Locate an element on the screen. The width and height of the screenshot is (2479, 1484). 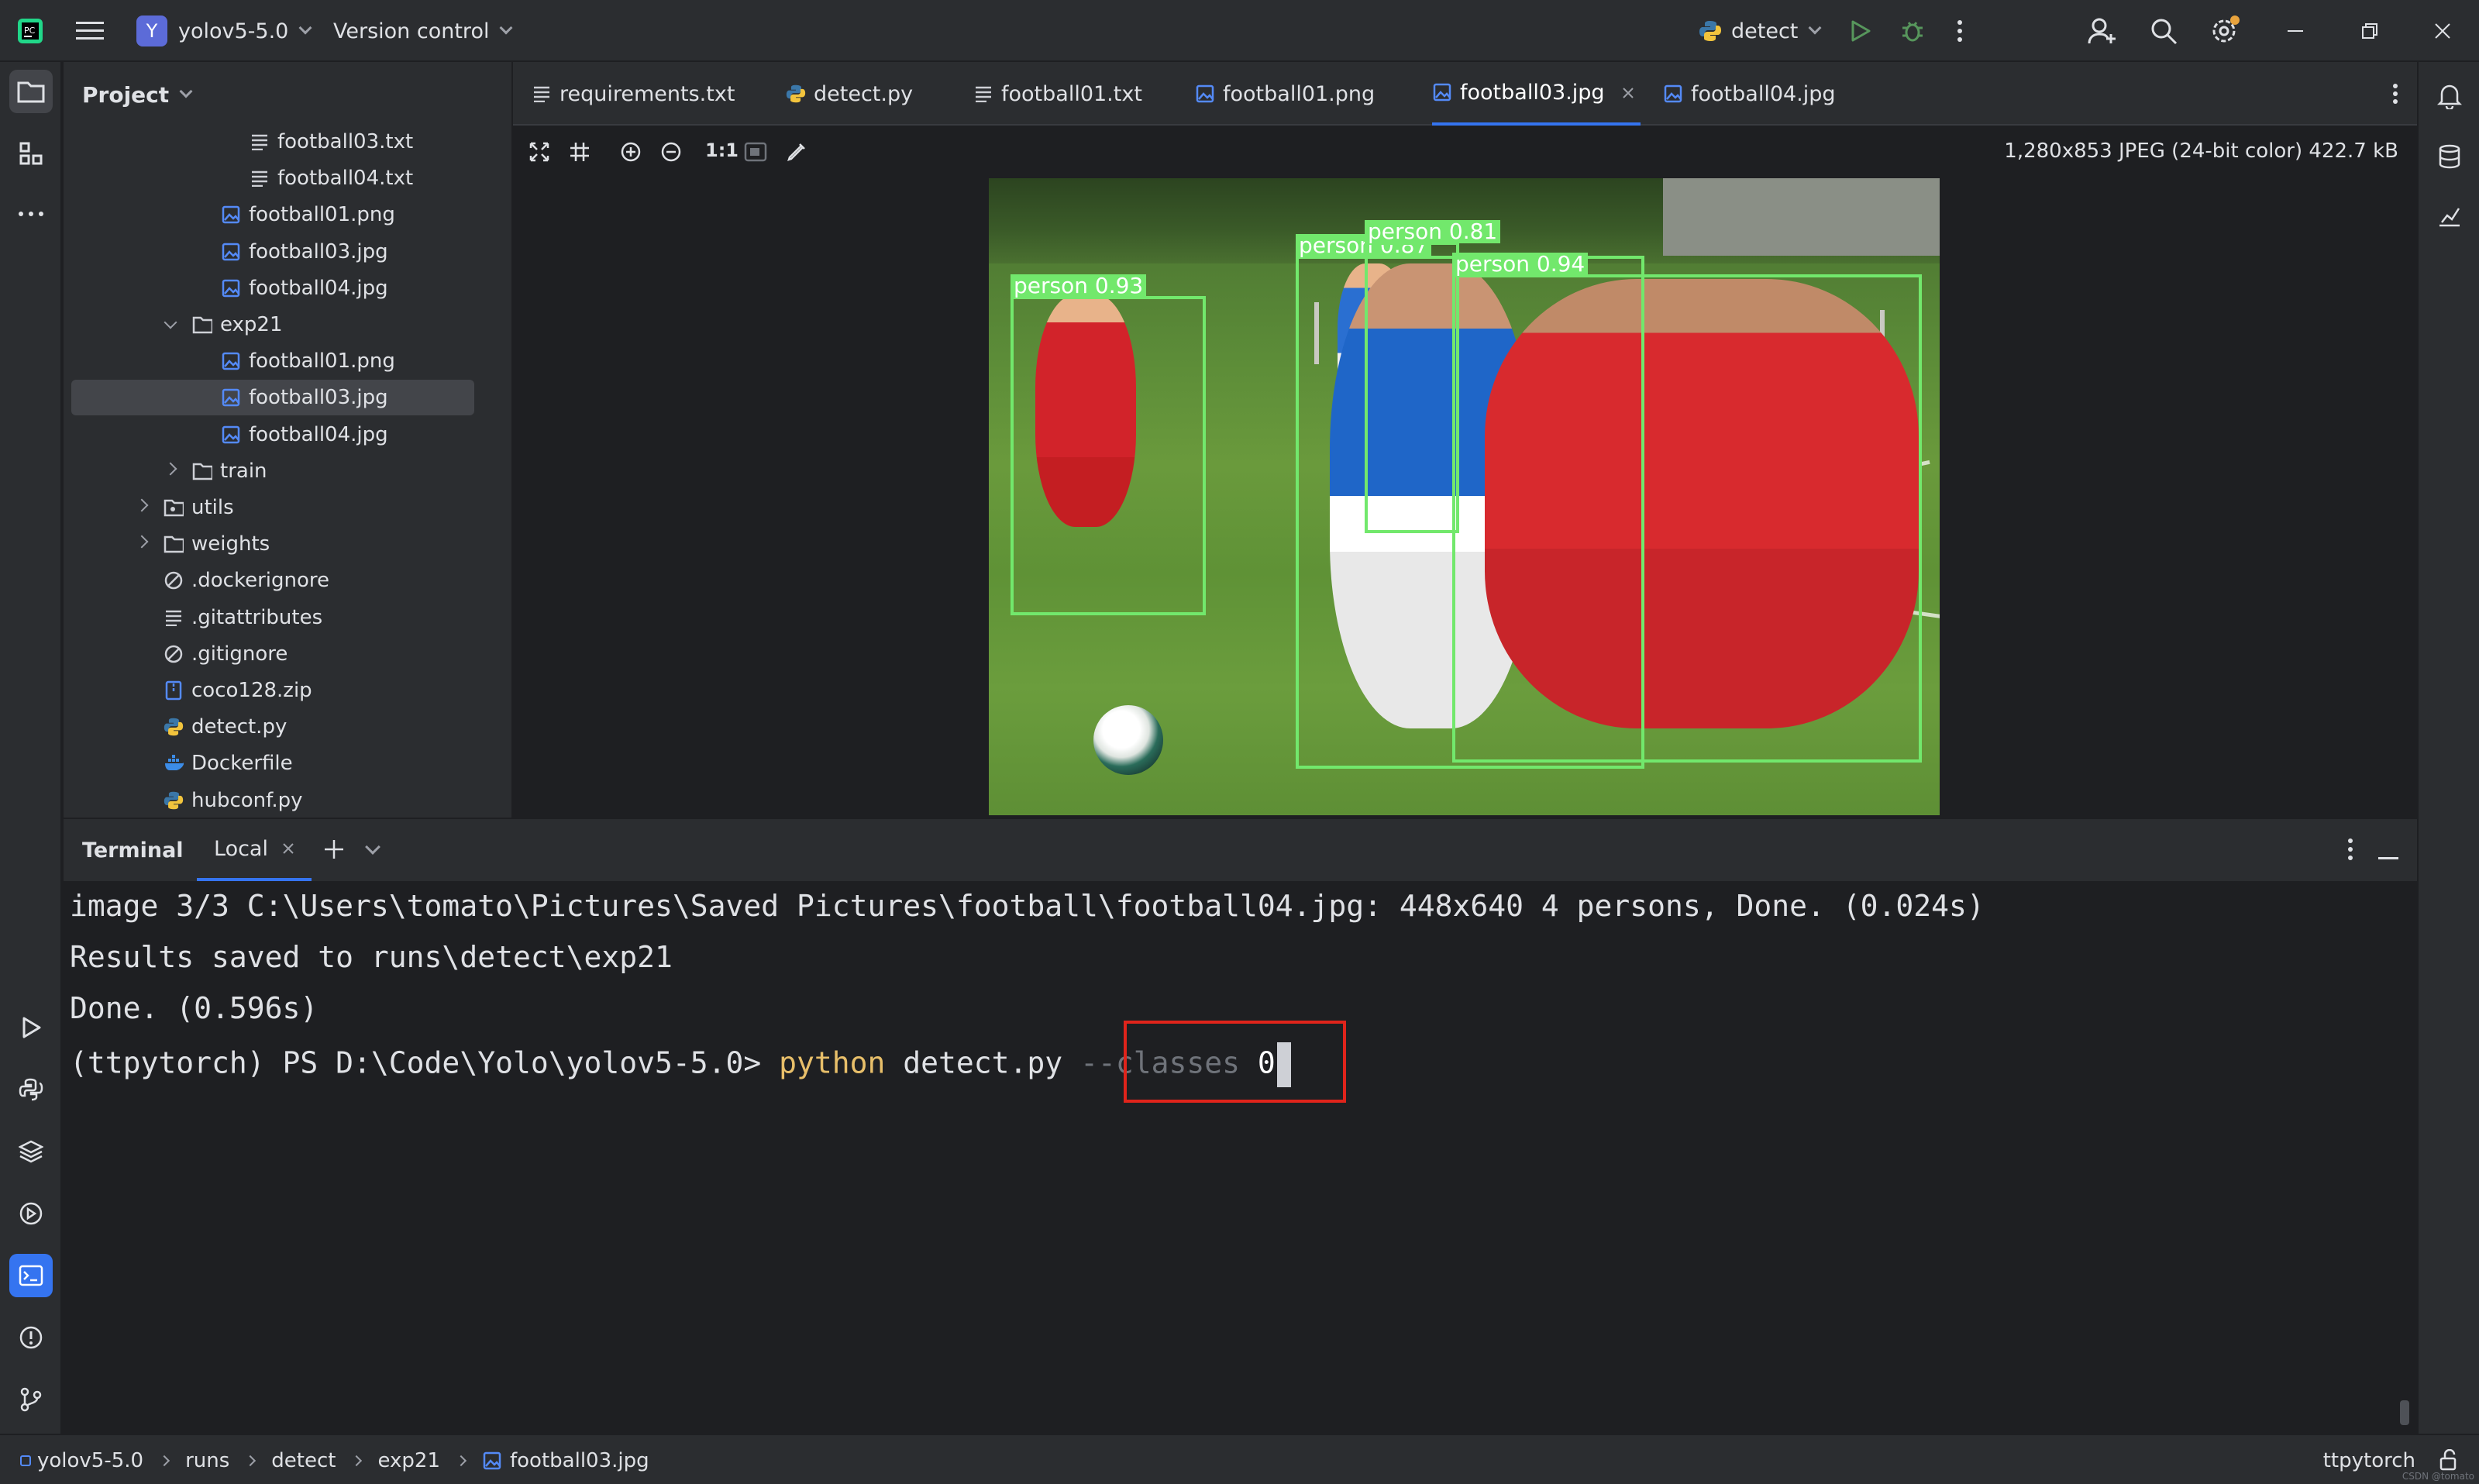
tree-item-label: football03.jpg is located at coordinates (318, 398).